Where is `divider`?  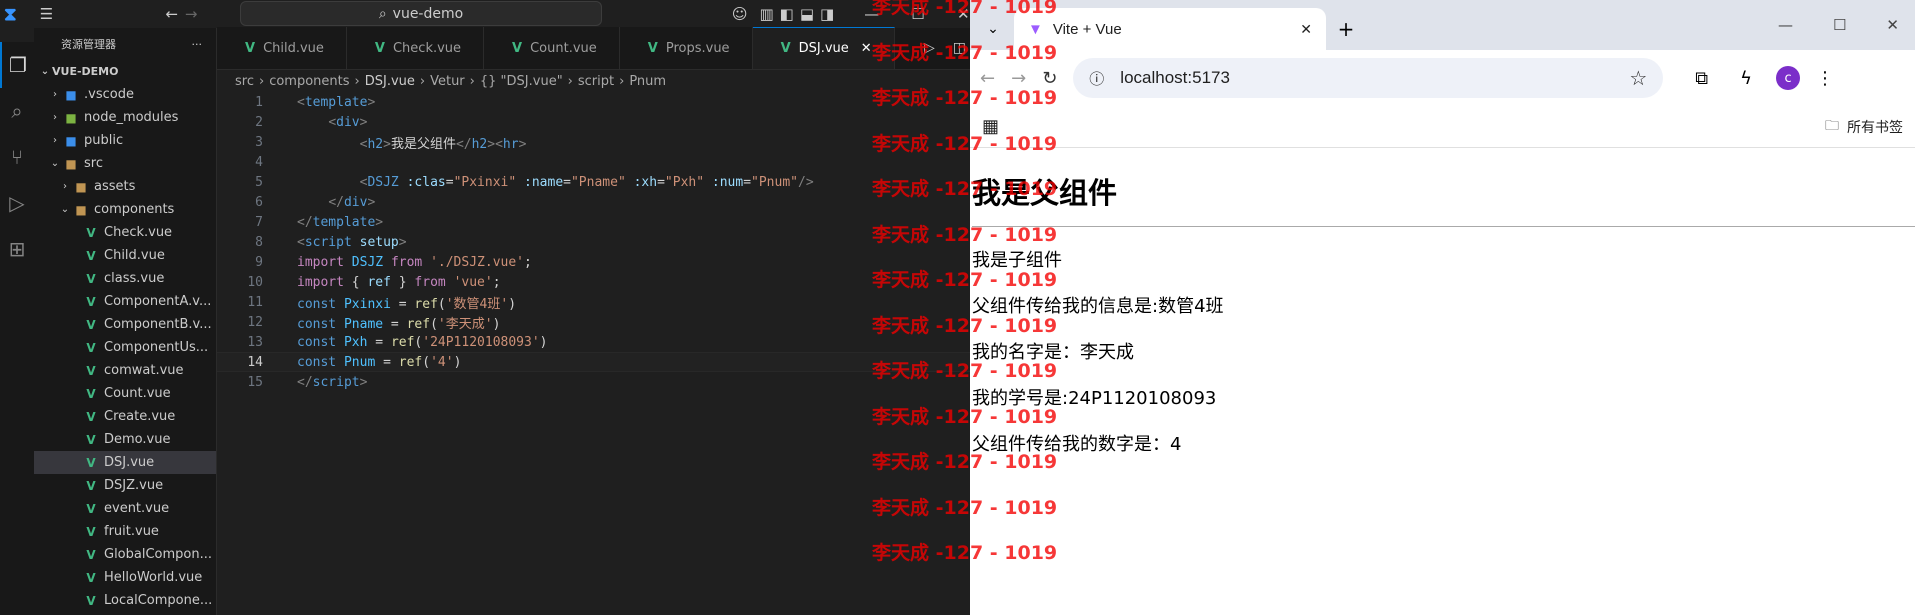 divider is located at coordinates (1443, 226).